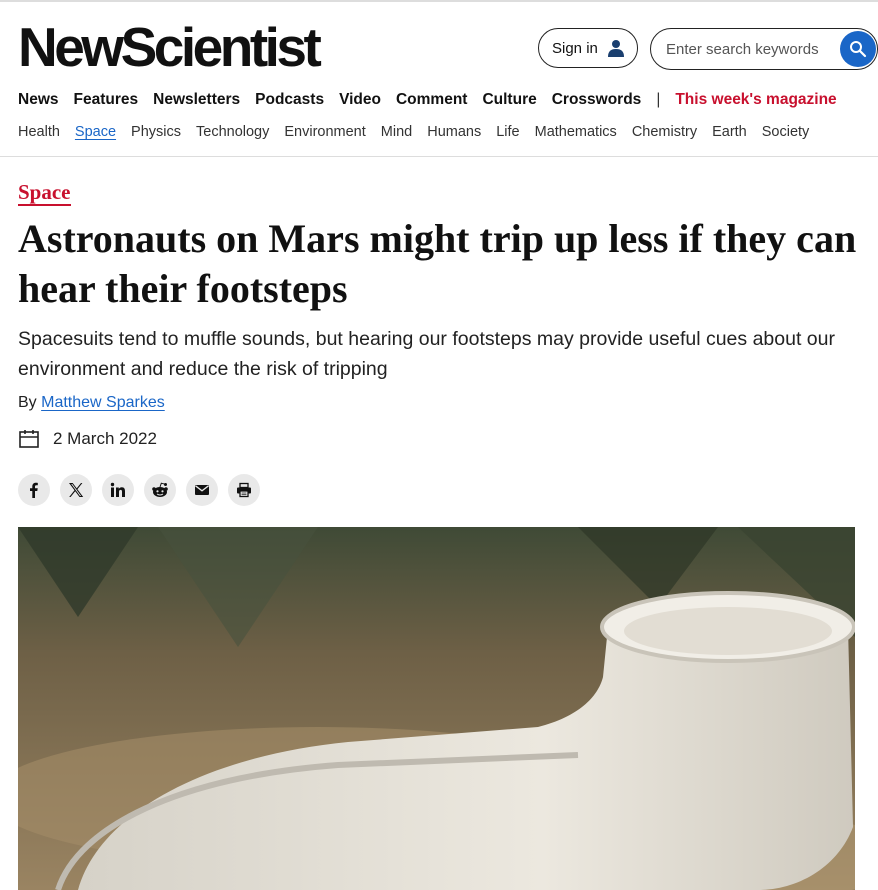 The height and width of the screenshot is (890, 878). I want to click on nav-divider, so click(439, 156).